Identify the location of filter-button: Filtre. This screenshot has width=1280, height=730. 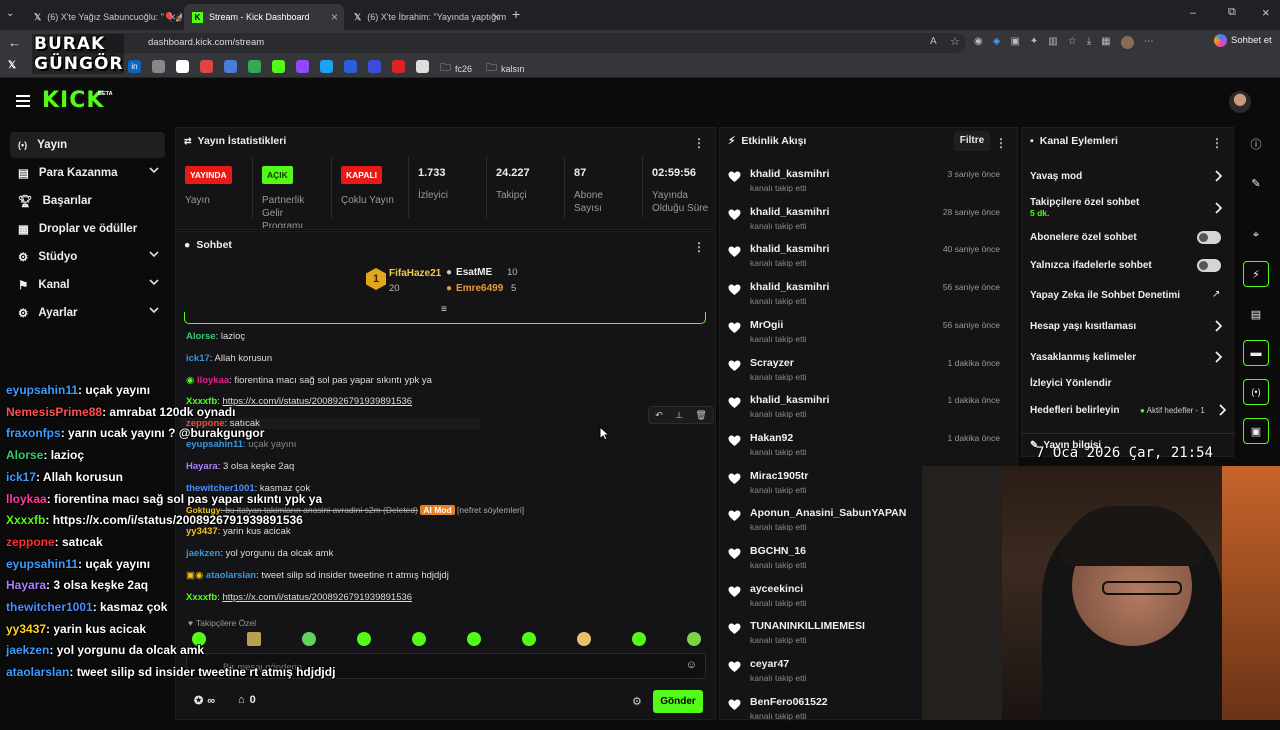
(972, 141).